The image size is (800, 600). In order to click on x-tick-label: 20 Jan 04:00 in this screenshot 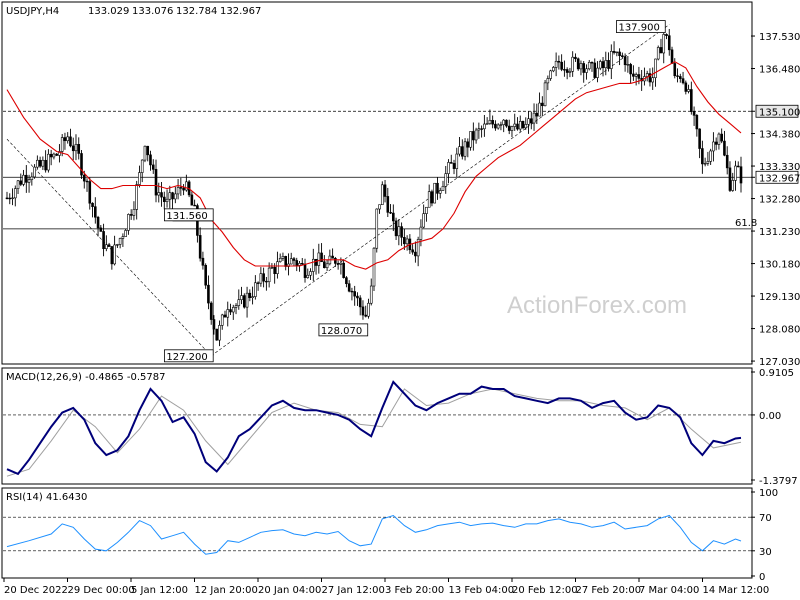, I will do `click(289, 590)`.